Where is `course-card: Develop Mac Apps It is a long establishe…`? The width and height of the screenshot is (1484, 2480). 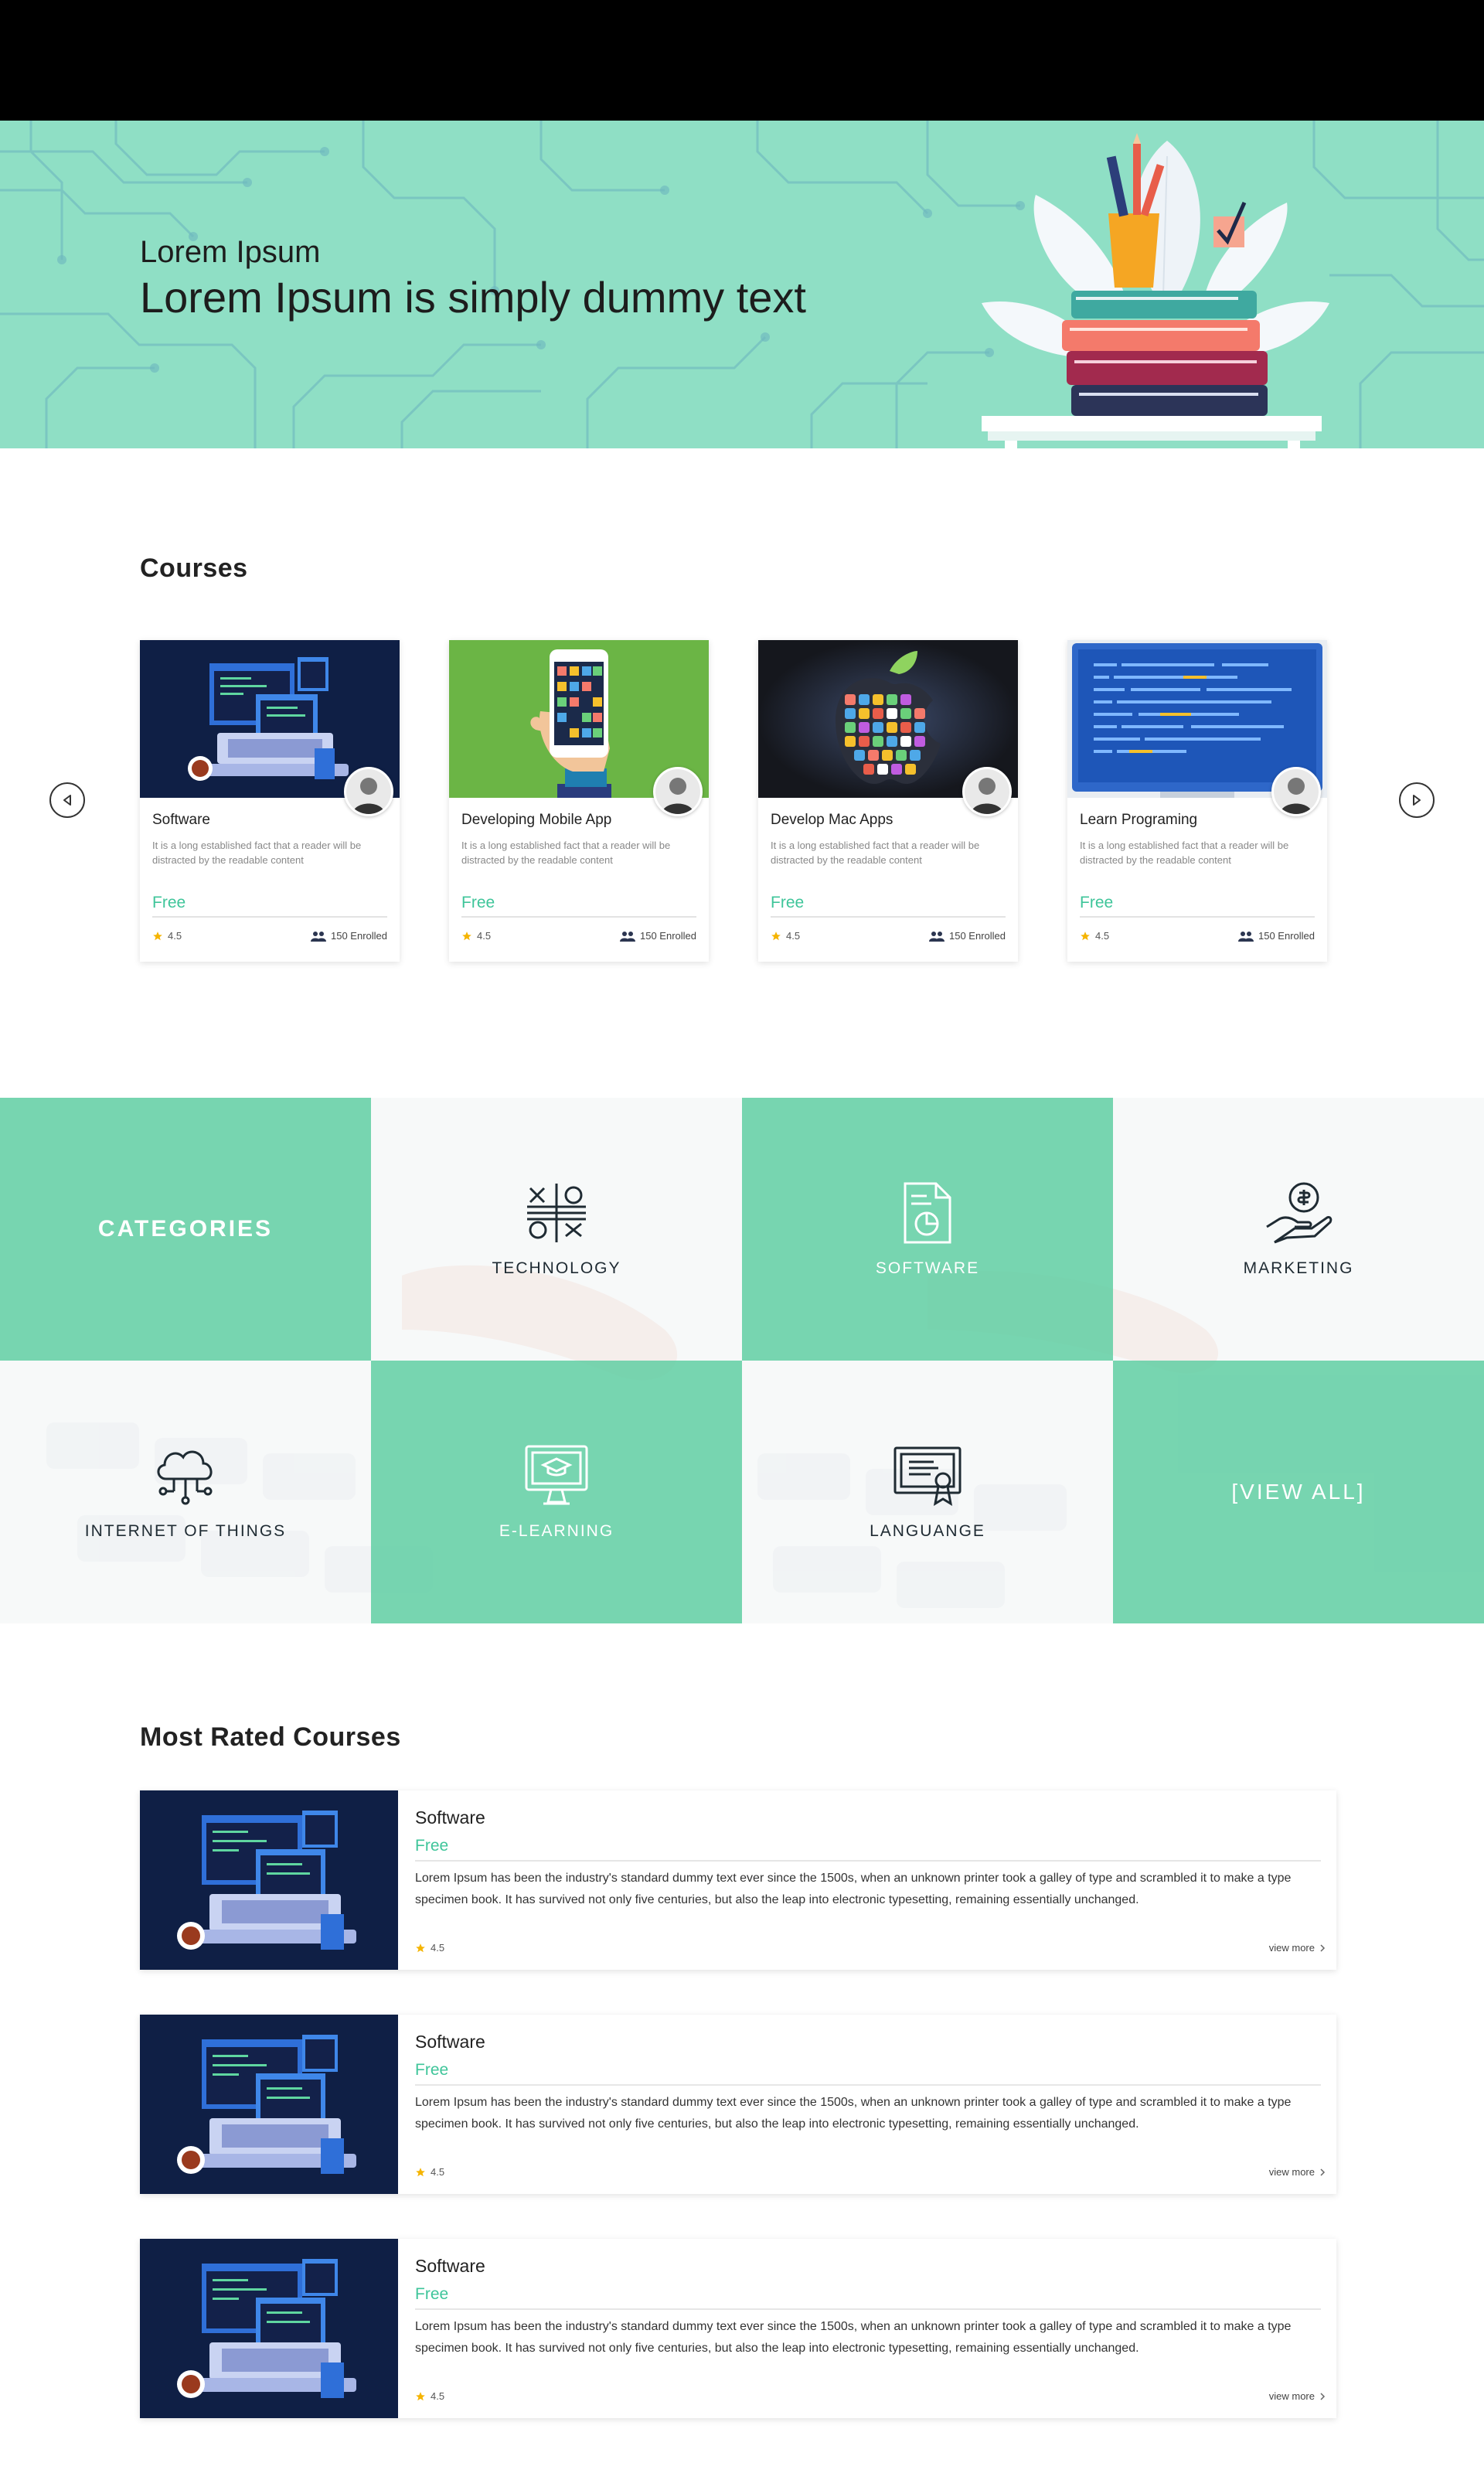 course-card: Develop Mac Apps It is a long establishe… is located at coordinates (888, 801).